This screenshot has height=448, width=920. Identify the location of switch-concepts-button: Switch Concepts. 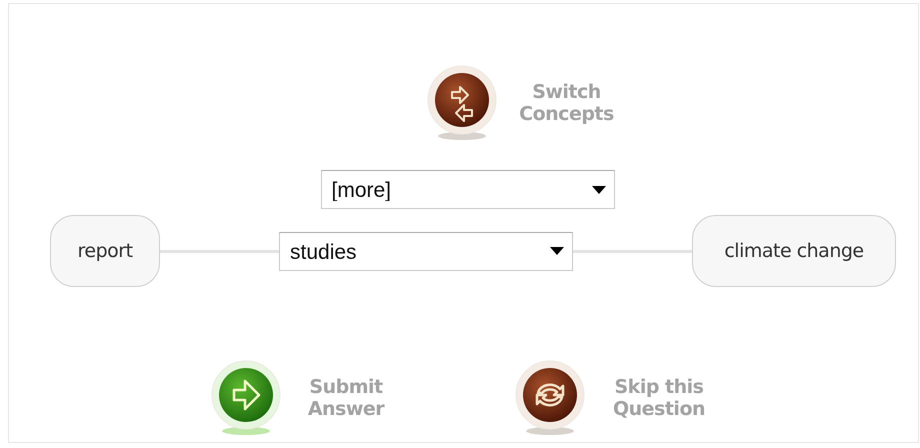
(524, 103).